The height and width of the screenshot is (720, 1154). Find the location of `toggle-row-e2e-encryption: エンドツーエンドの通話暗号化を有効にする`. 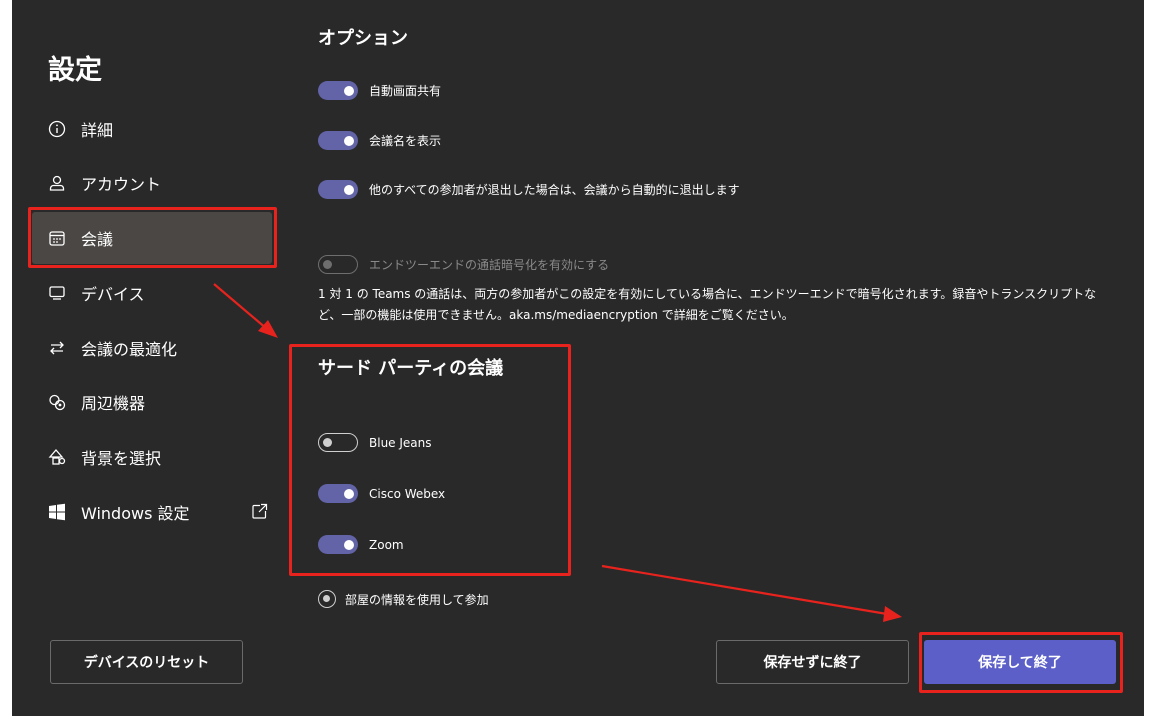

toggle-row-e2e-encryption: エンドツーエンドの通話暗号化を有効にする is located at coordinates (463, 264).